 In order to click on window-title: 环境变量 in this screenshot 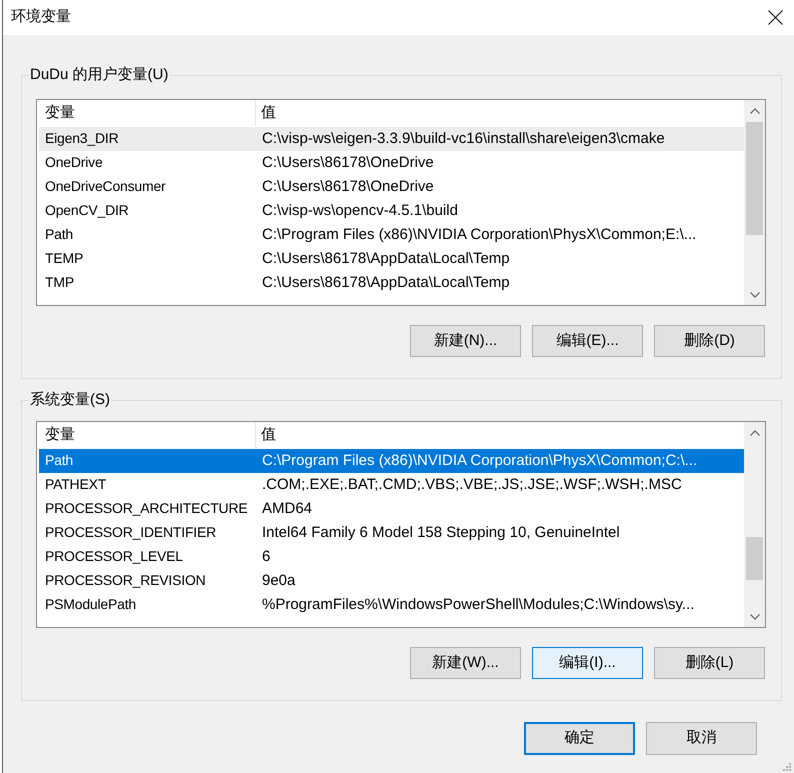, I will do `click(41, 17)`.